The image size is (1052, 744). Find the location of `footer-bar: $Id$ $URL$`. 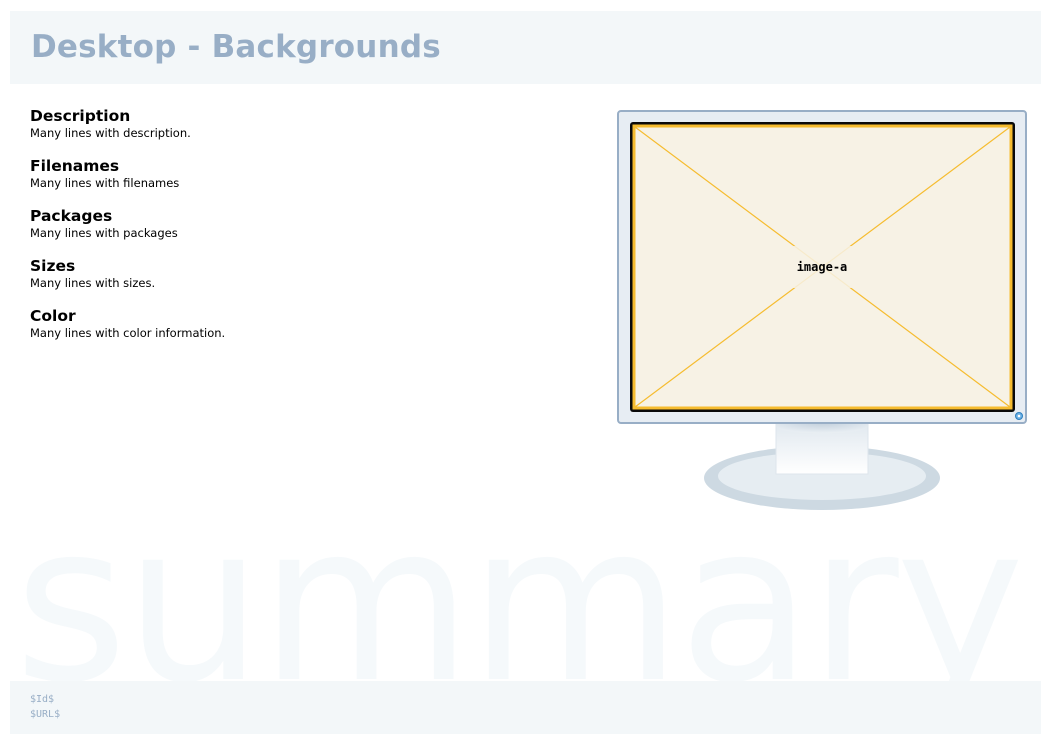

footer-bar: $Id$ $URL$ is located at coordinates (525, 707).